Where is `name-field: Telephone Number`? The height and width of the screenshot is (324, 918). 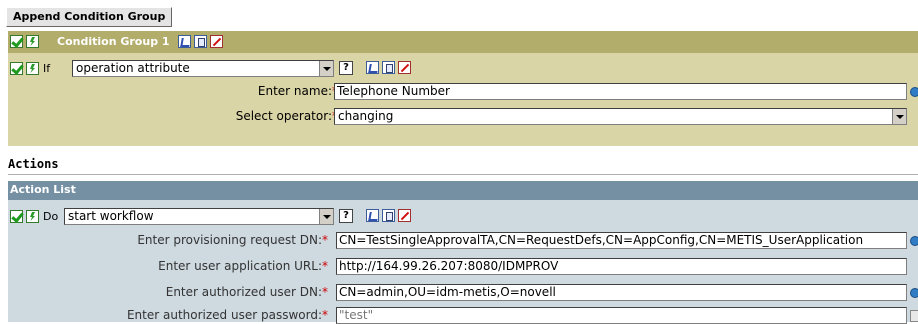
name-field: Telephone Number is located at coordinates (620, 91).